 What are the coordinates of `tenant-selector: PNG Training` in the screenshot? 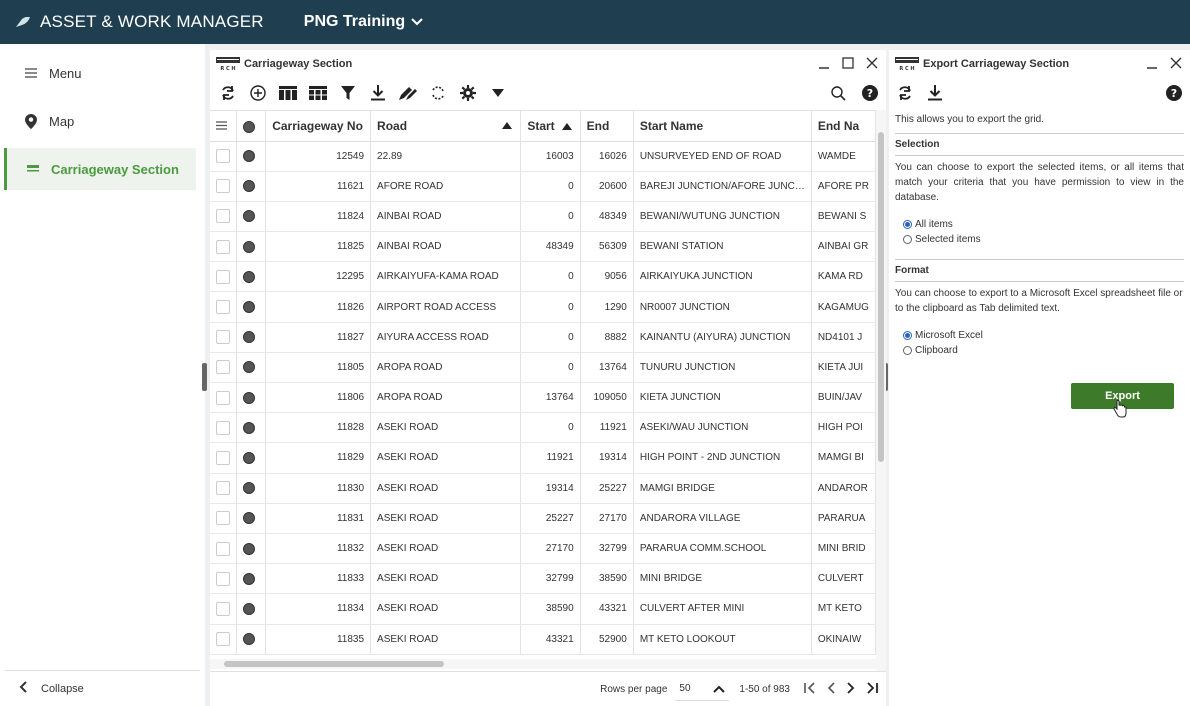 It's located at (363, 22).